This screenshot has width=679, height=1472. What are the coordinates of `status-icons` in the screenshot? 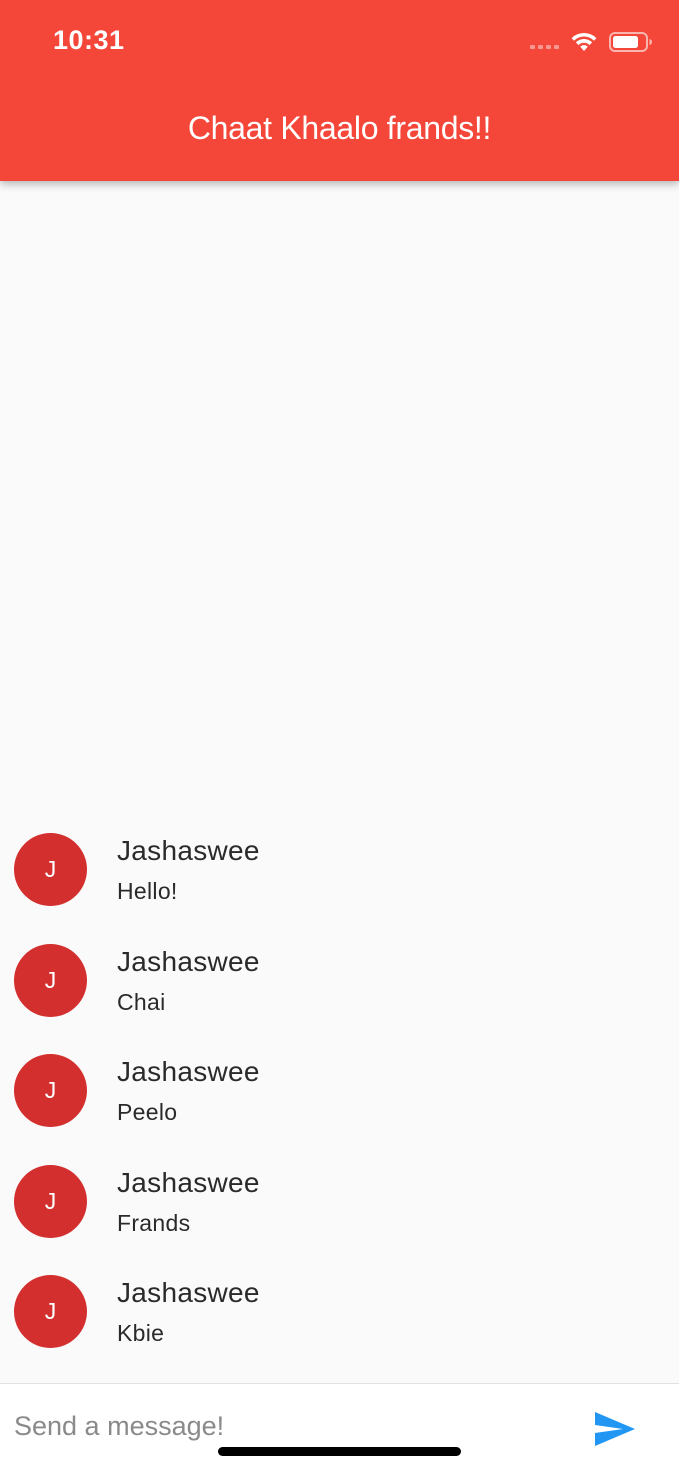 It's located at (591, 42).